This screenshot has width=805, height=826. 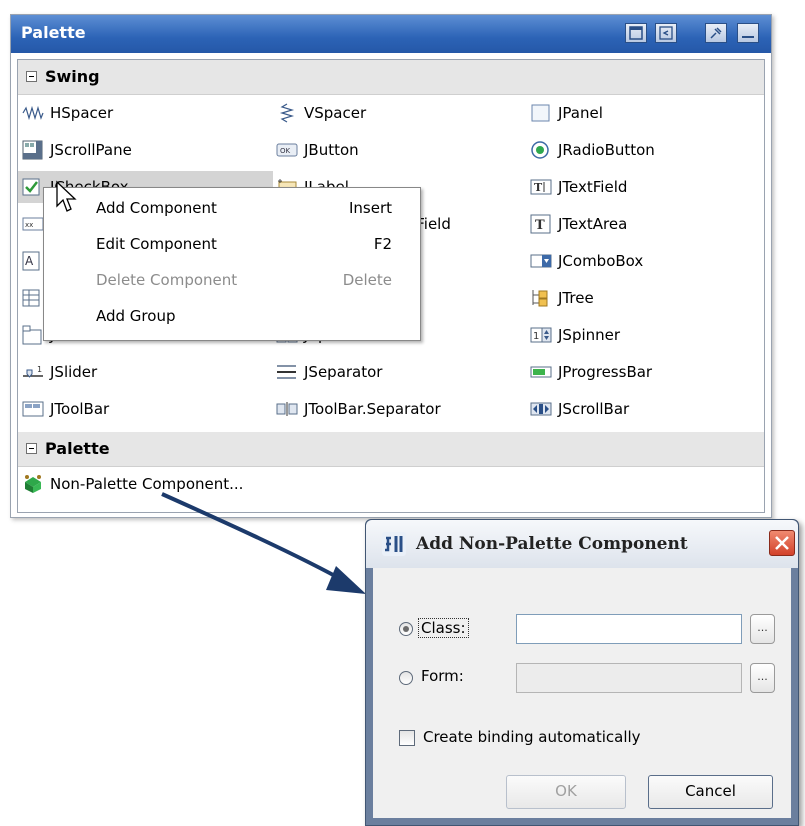 I want to click on palette-item-jspinner: 1 JSpinner, so click(x=575, y=335).